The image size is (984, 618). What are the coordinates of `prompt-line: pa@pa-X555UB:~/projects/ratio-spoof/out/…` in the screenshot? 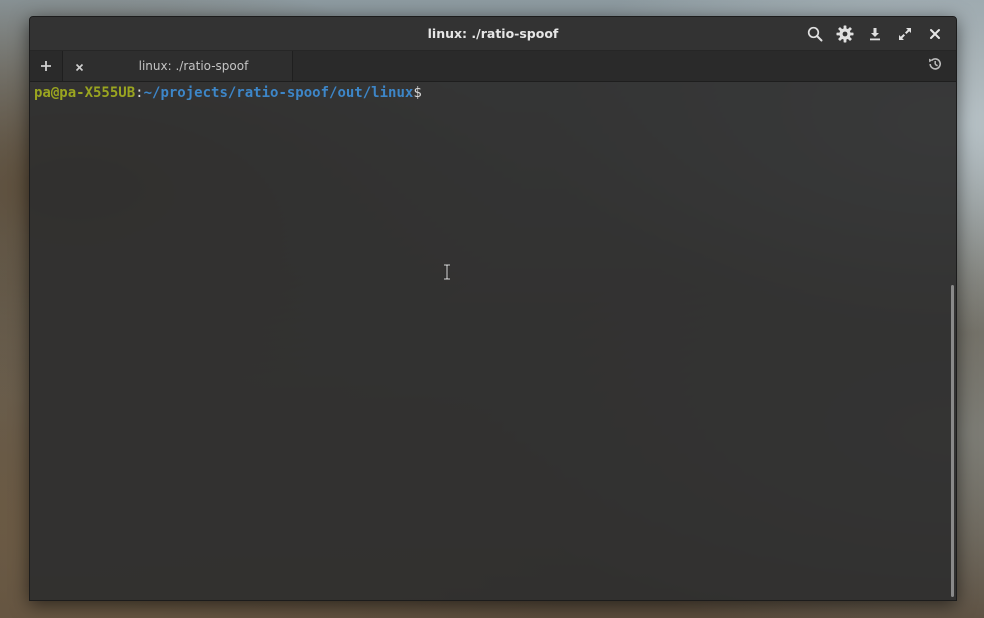 It's located at (228, 93).